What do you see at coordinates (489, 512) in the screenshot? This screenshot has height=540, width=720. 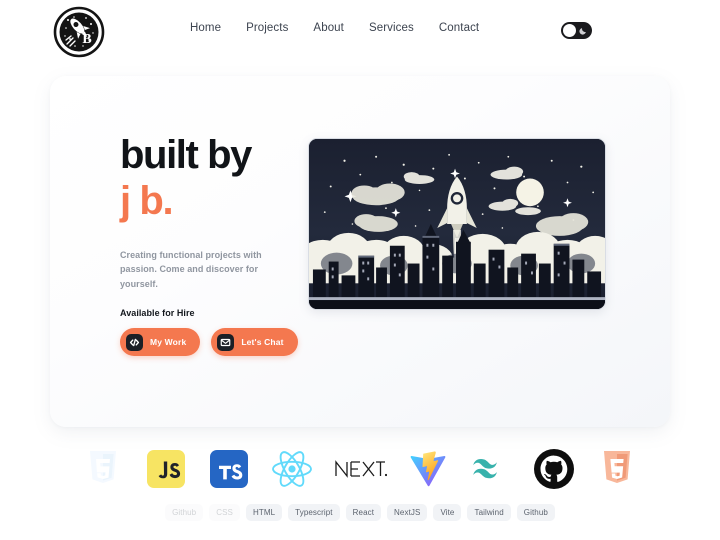 I see `tech-chip-tailwind: Tailwind` at bounding box center [489, 512].